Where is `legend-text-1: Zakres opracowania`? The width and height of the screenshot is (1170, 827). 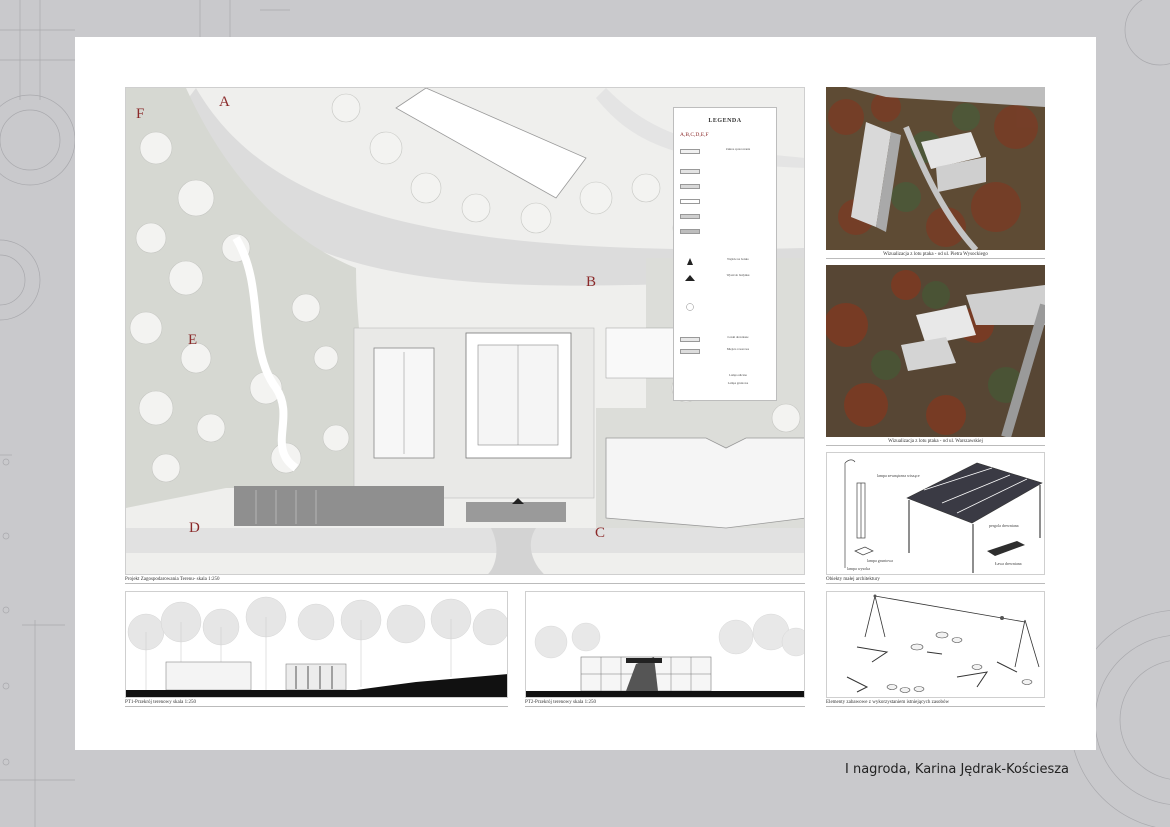 legend-text-1: Zakres opracowania is located at coordinates (738, 149).